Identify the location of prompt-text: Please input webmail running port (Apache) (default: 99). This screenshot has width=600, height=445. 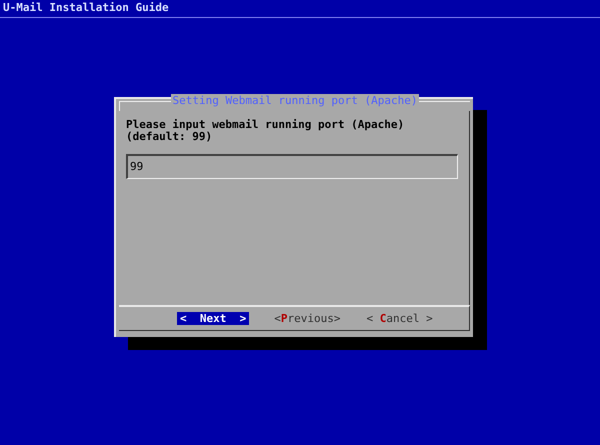
(266, 131).